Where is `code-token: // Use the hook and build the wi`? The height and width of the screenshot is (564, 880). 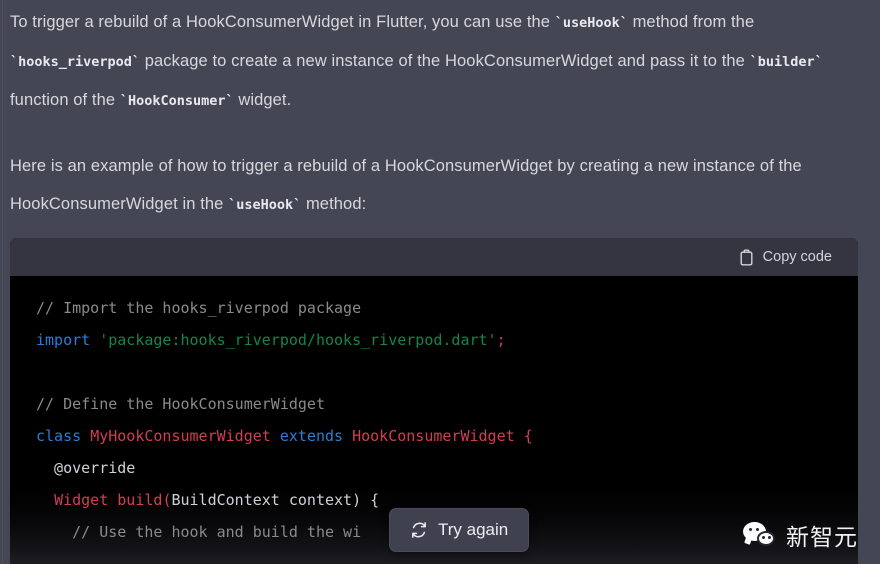
code-token: // Use the hook and build the wi is located at coordinates (199, 532).